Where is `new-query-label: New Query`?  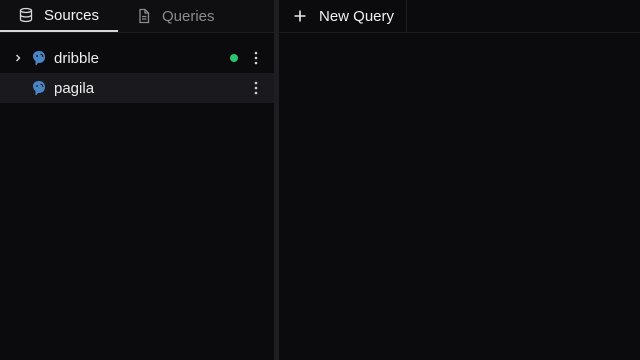 new-query-label: New Query is located at coordinates (357, 16).